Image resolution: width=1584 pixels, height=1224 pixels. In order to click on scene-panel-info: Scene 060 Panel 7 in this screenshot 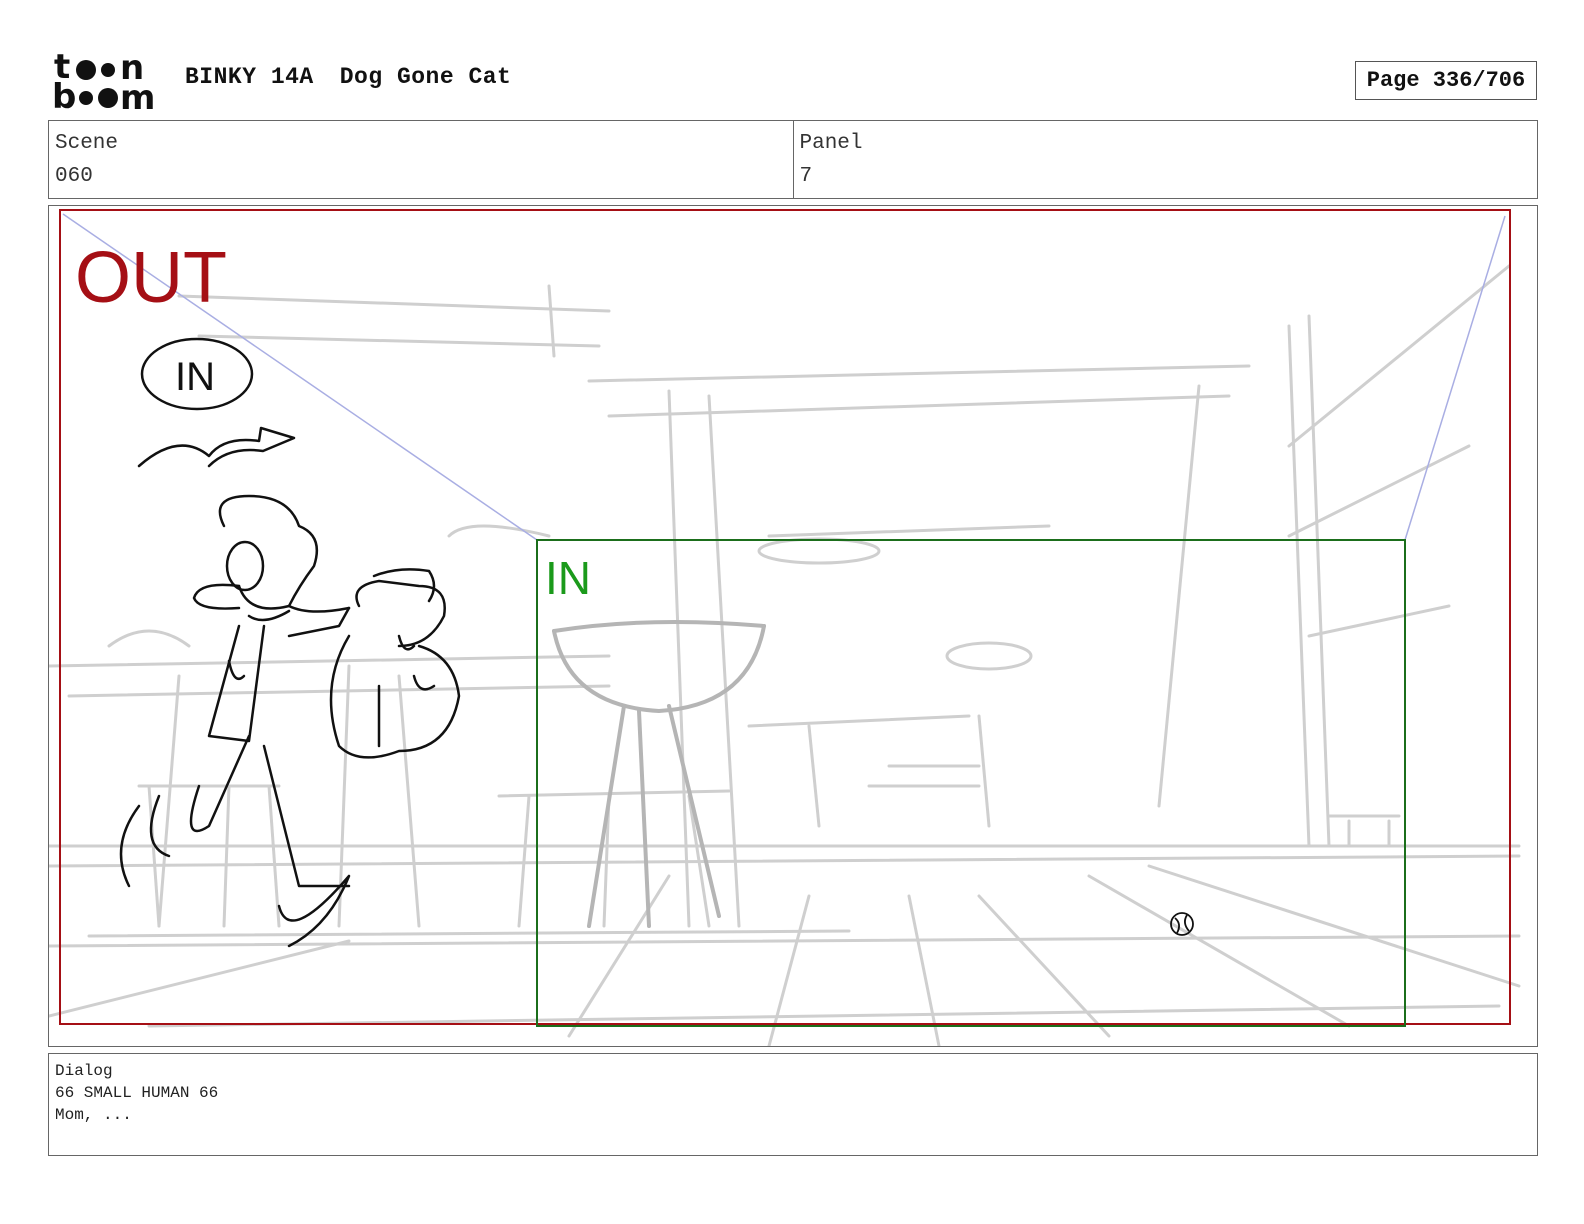, I will do `click(793, 159)`.